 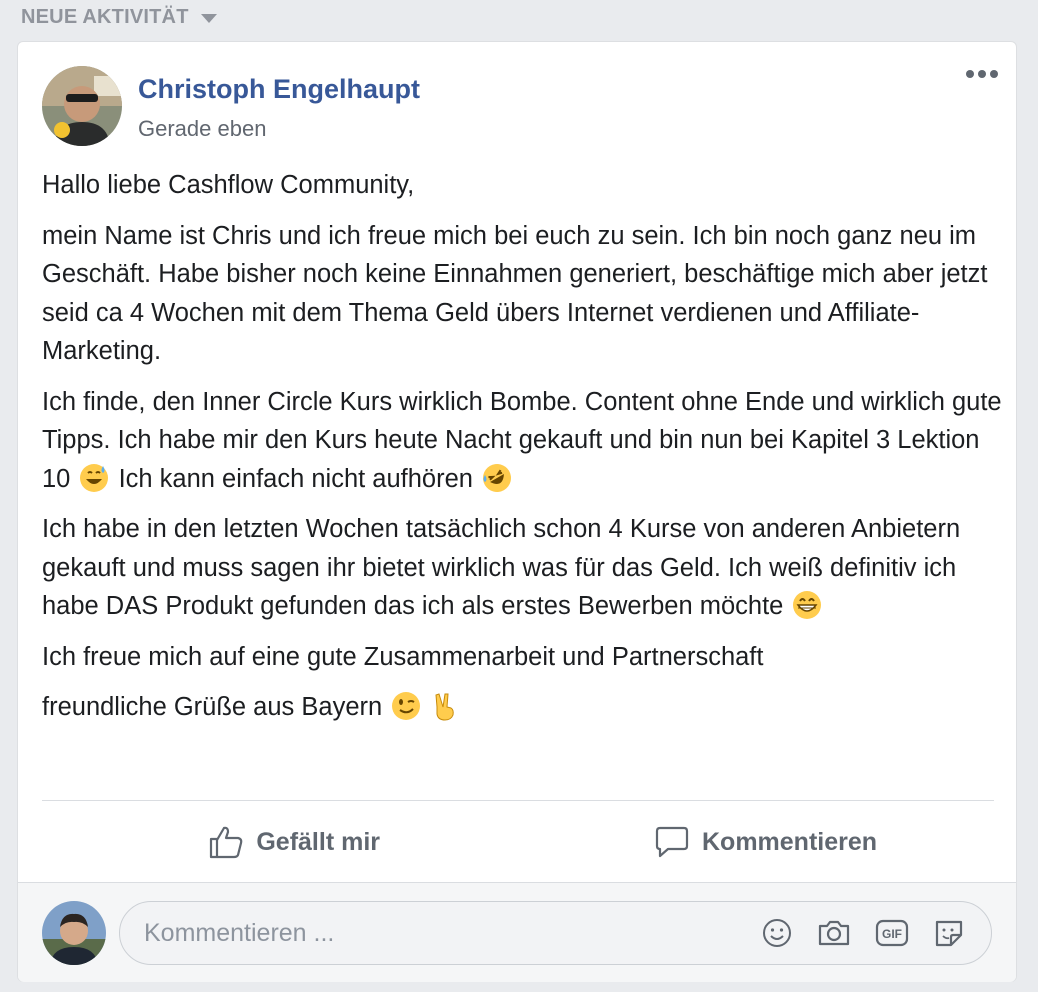 What do you see at coordinates (82, 106) in the screenshot?
I see `author-avatar` at bounding box center [82, 106].